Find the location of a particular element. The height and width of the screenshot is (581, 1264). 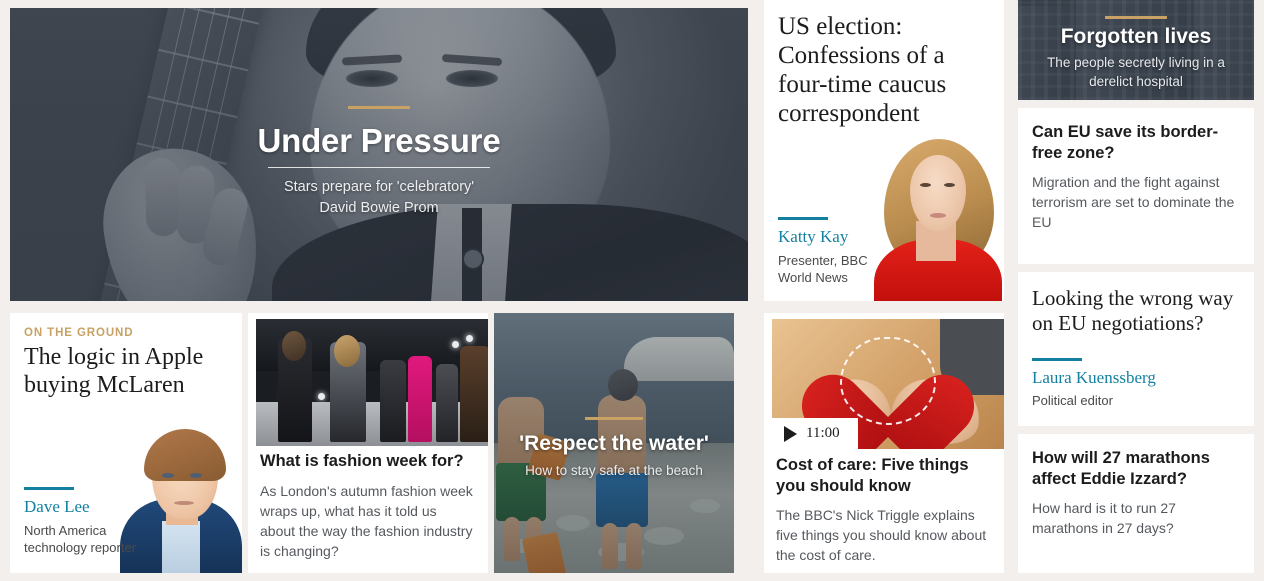

byline-katty-kay: Katty Kay Presenter, BBC World News is located at coordinates (823, 252).